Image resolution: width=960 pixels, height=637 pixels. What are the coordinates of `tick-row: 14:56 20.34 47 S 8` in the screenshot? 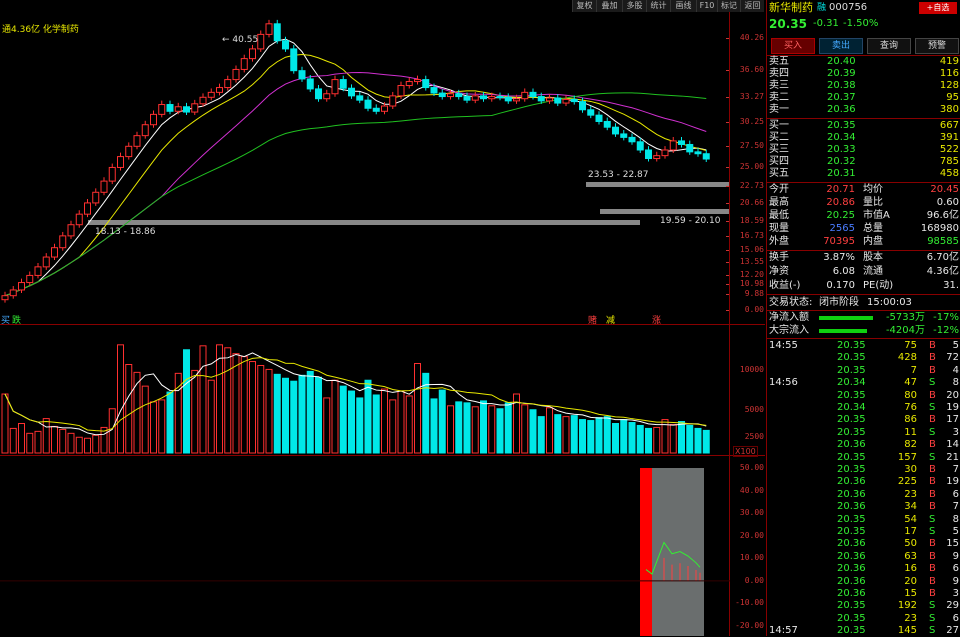 It's located at (863, 383).